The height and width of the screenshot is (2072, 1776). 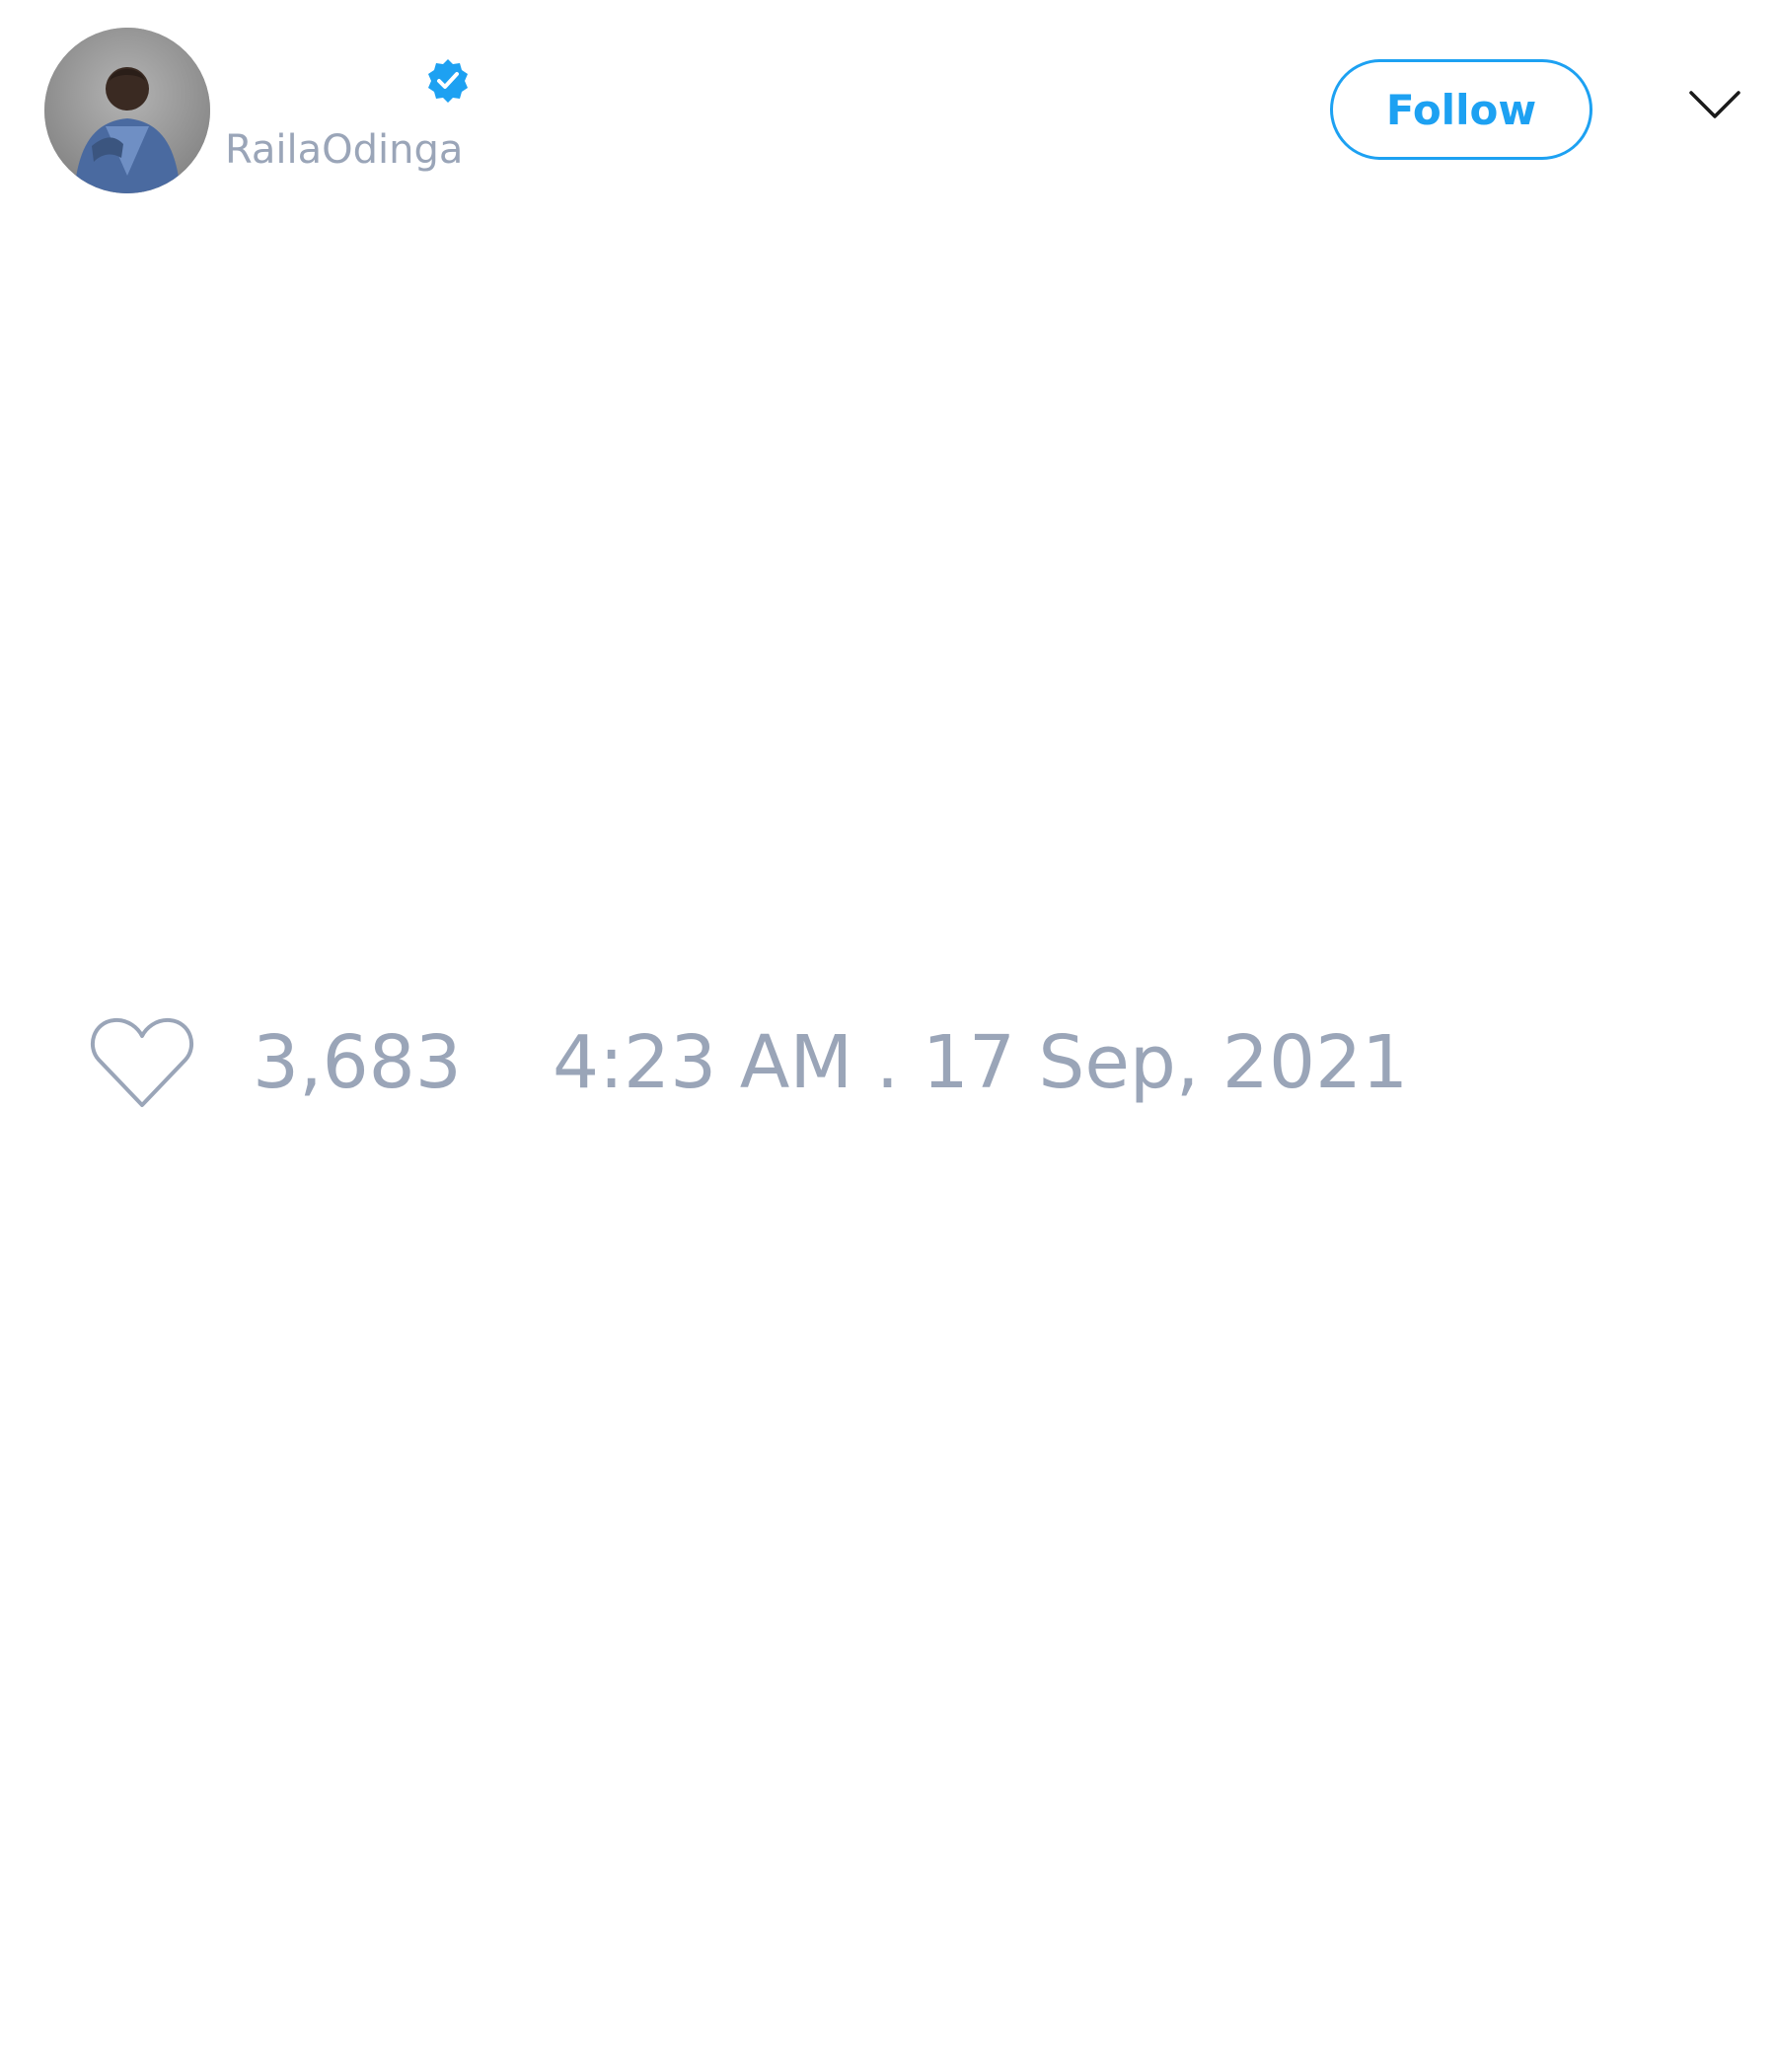 I want to click on avatar, so click(x=127, y=111).